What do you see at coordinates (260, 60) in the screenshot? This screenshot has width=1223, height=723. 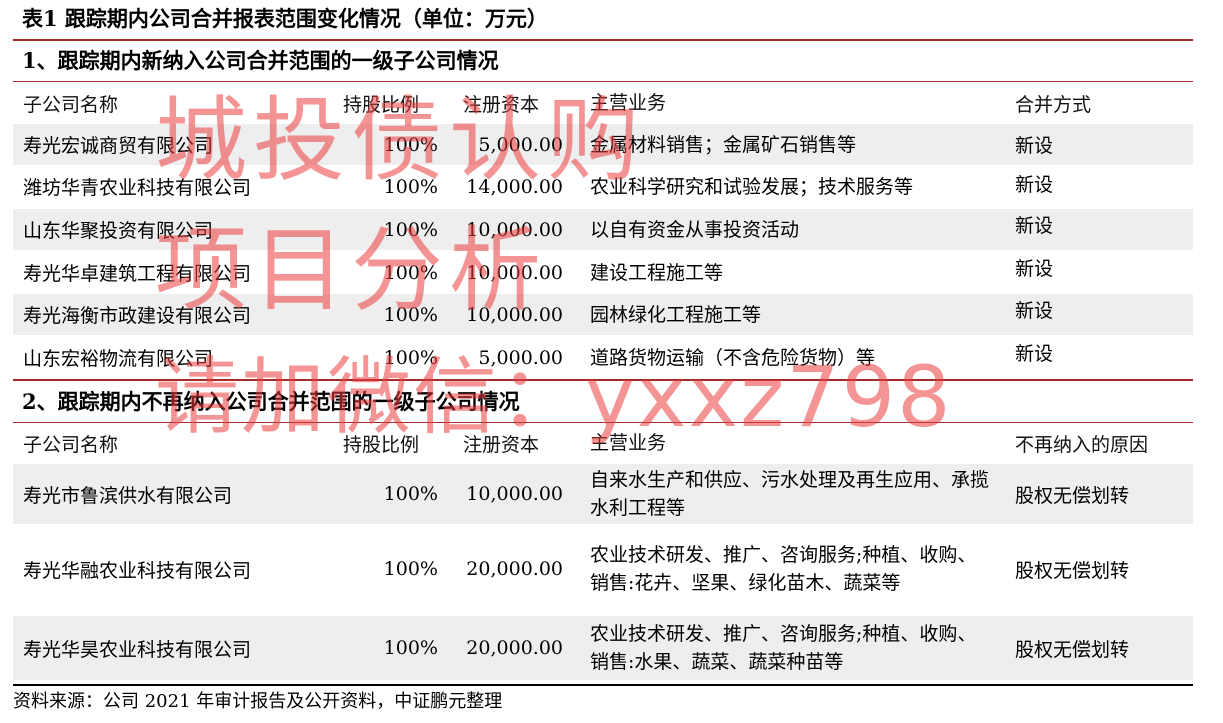 I see `section1-title: 1、跟踪期内新纳入公司合并范围的一级子公司情况` at bounding box center [260, 60].